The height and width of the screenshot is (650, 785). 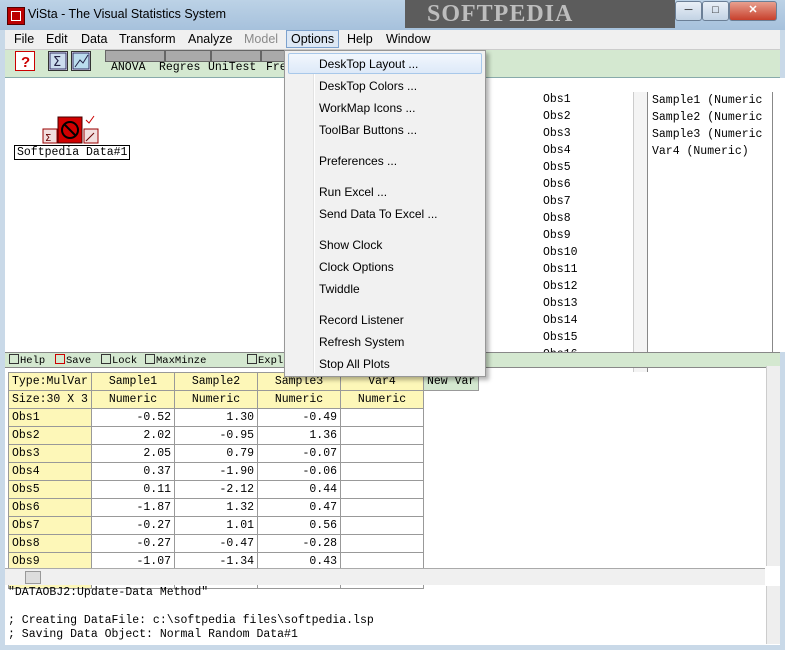 What do you see at coordinates (361, 342) in the screenshot?
I see `menu-item-refresh-system: Refresh System` at bounding box center [361, 342].